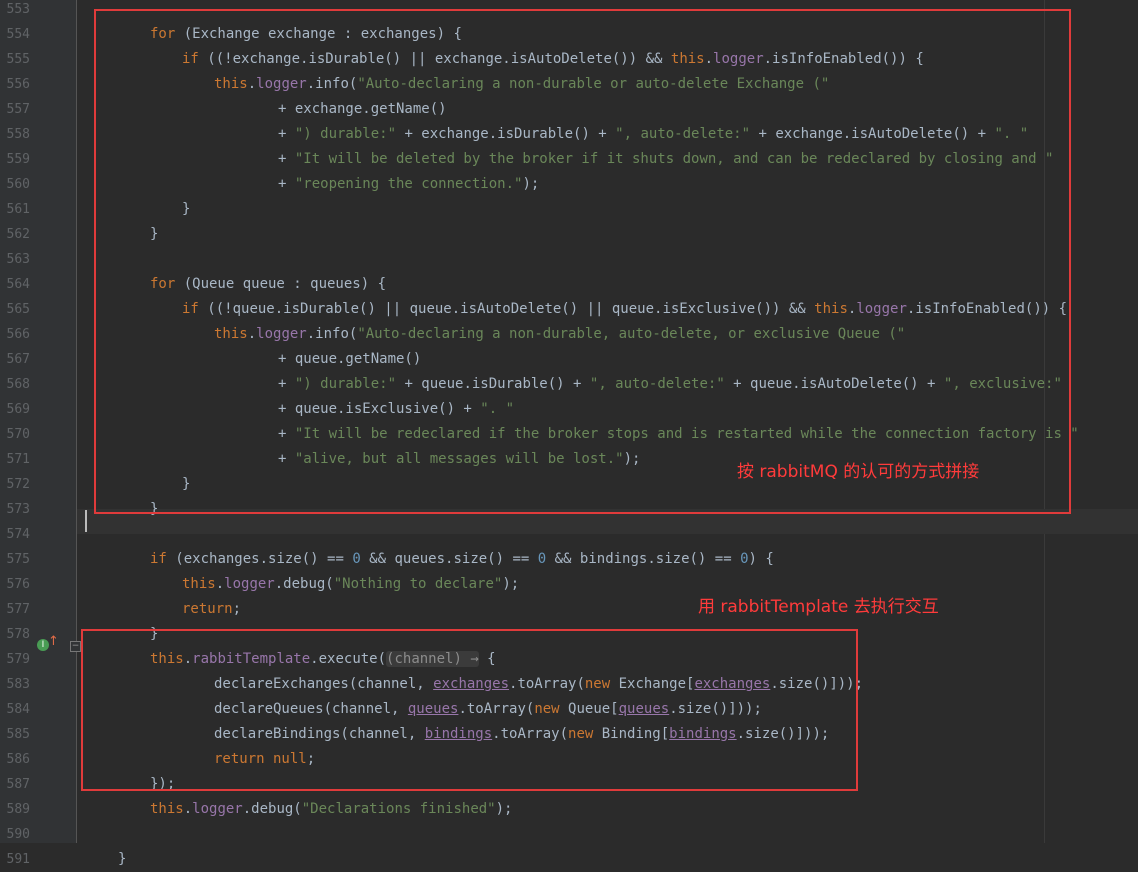 Image resolution: width=1138 pixels, height=872 pixels. Describe the element at coordinates (163, 559) in the screenshot. I see `code-token: if` at that location.